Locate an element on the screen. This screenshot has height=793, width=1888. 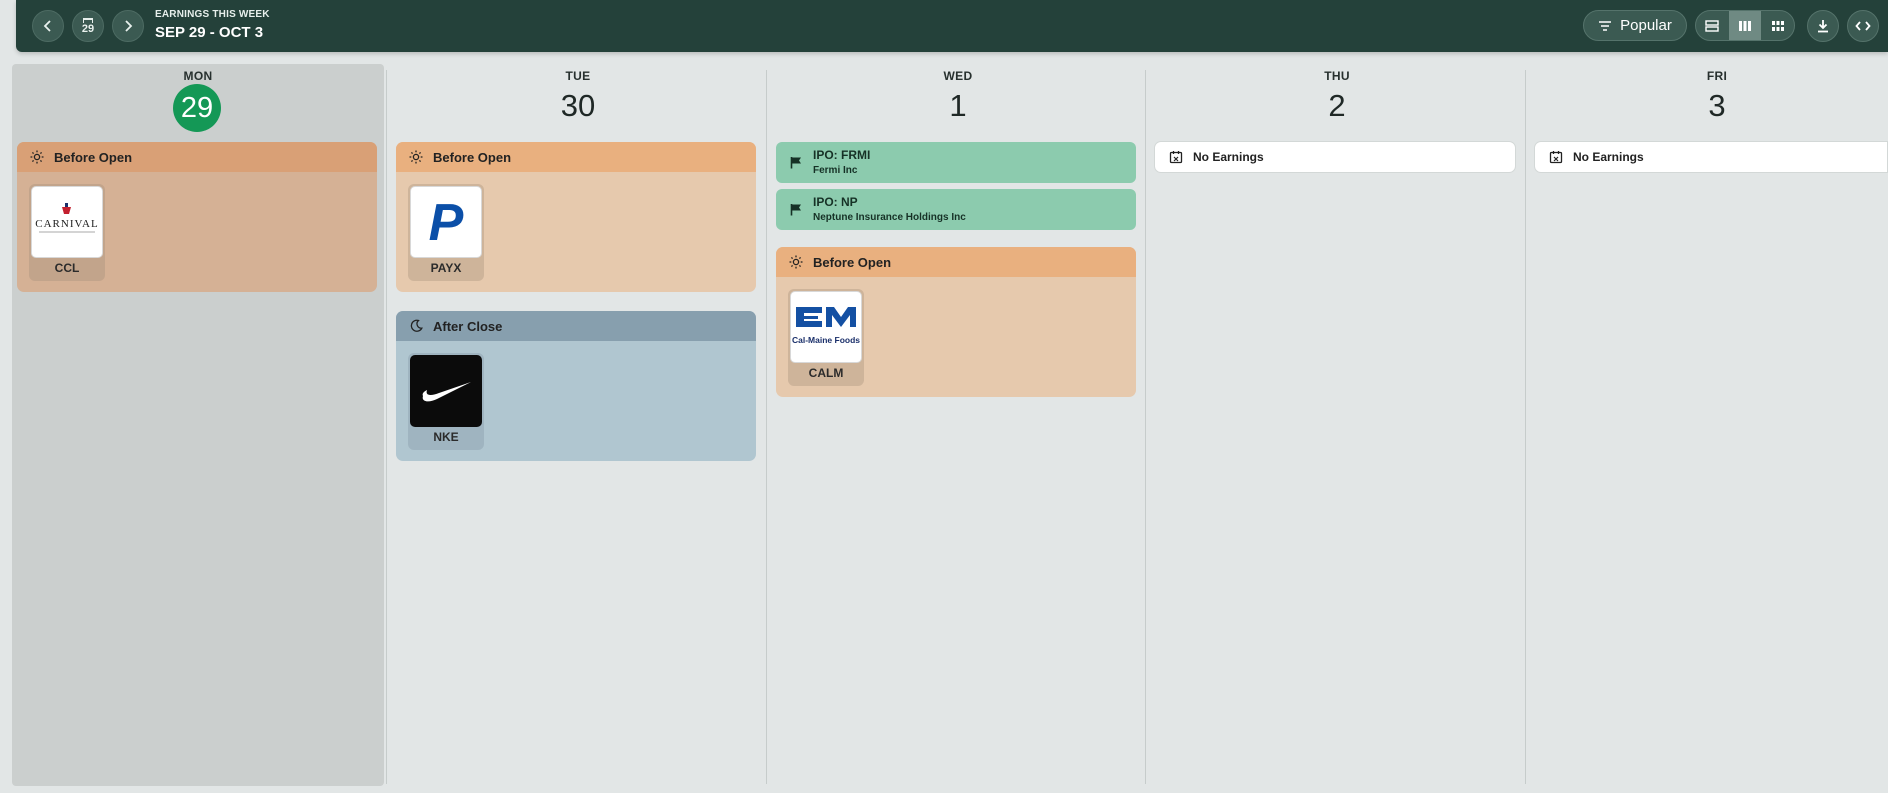
popular-filter-button: Popular is located at coordinates (1635, 25).